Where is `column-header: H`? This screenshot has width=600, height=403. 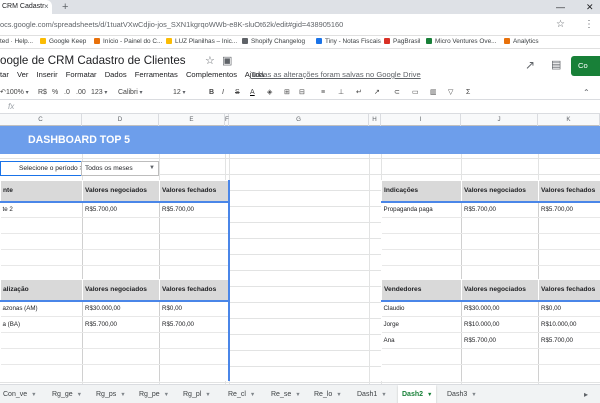
column-header: H is located at coordinates (375, 120).